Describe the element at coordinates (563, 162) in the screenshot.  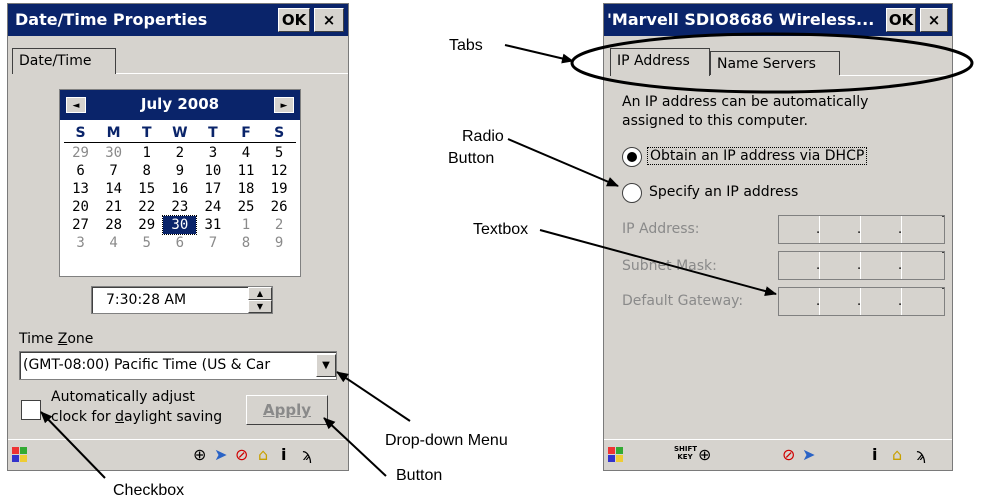
I see `radio-arrow` at that location.